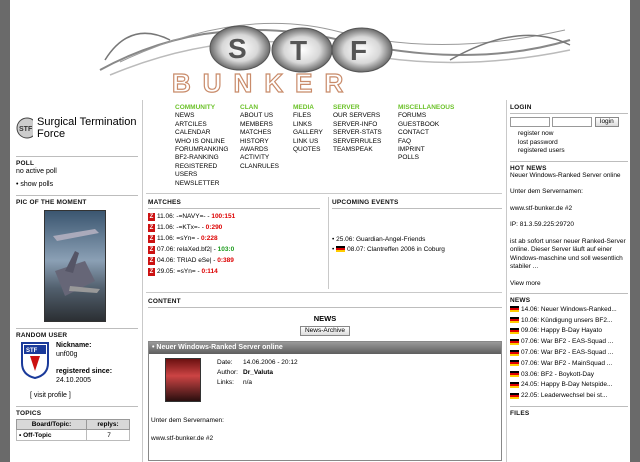 The height and width of the screenshot is (462, 640). What do you see at coordinates (569, 176) in the screenshot?
I see `hotnews-title: Neuer Windows-Ranked Server online` at bounding box center [569, 176].